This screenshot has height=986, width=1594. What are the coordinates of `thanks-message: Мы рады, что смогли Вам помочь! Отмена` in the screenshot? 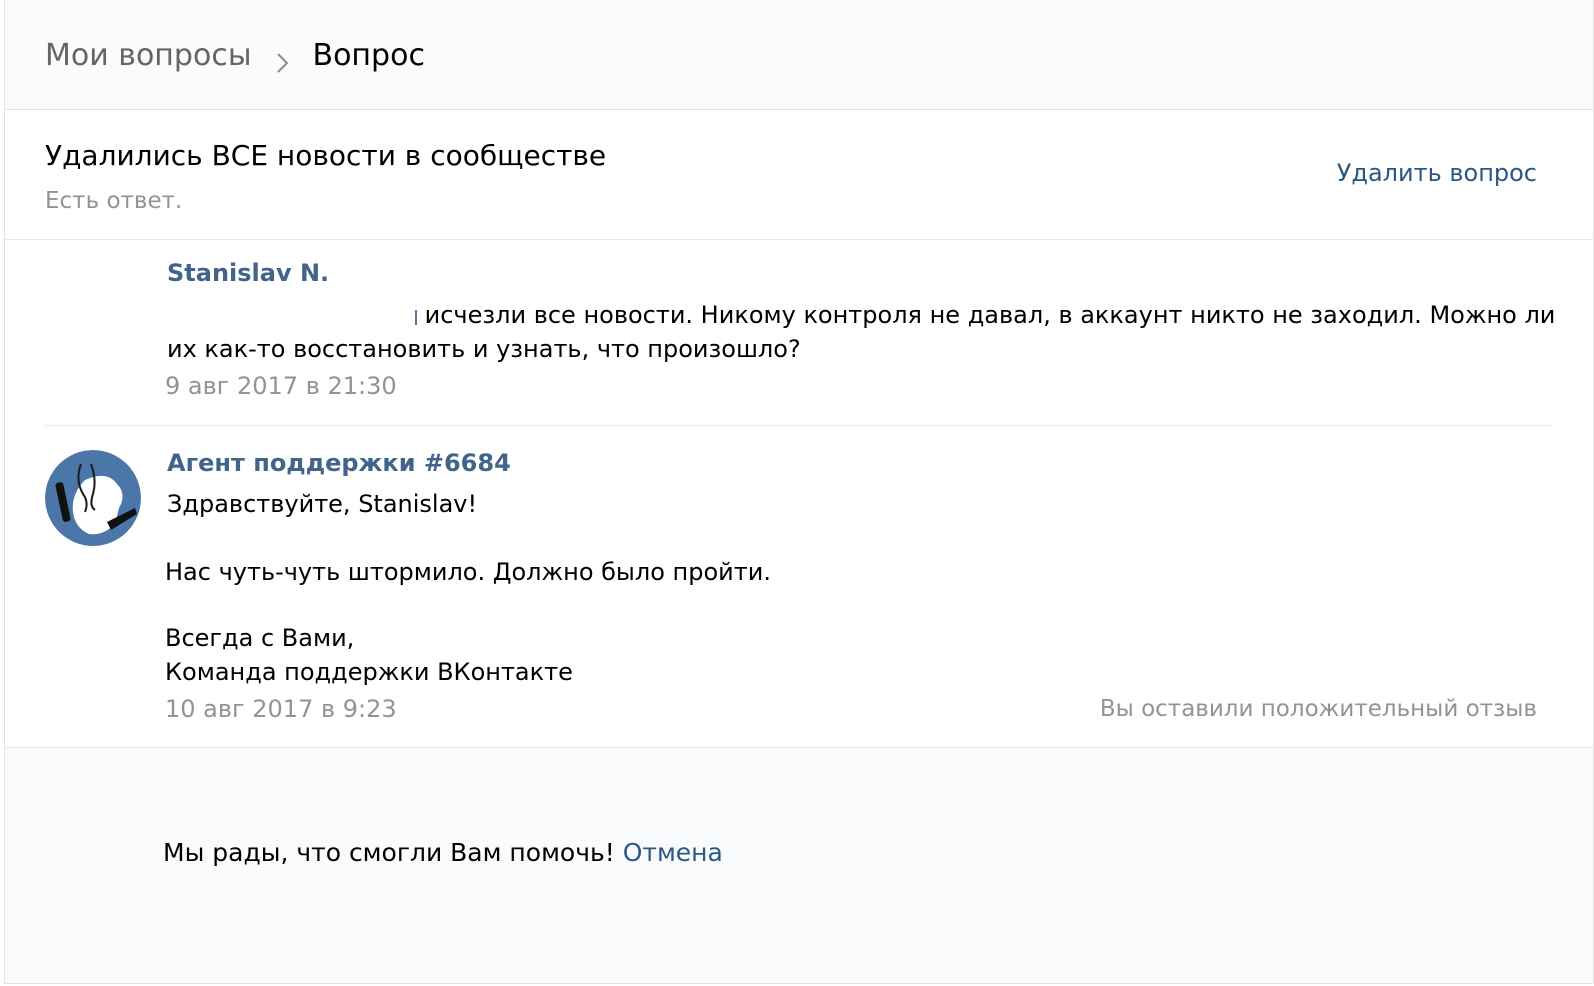 It's located at (443, 853).